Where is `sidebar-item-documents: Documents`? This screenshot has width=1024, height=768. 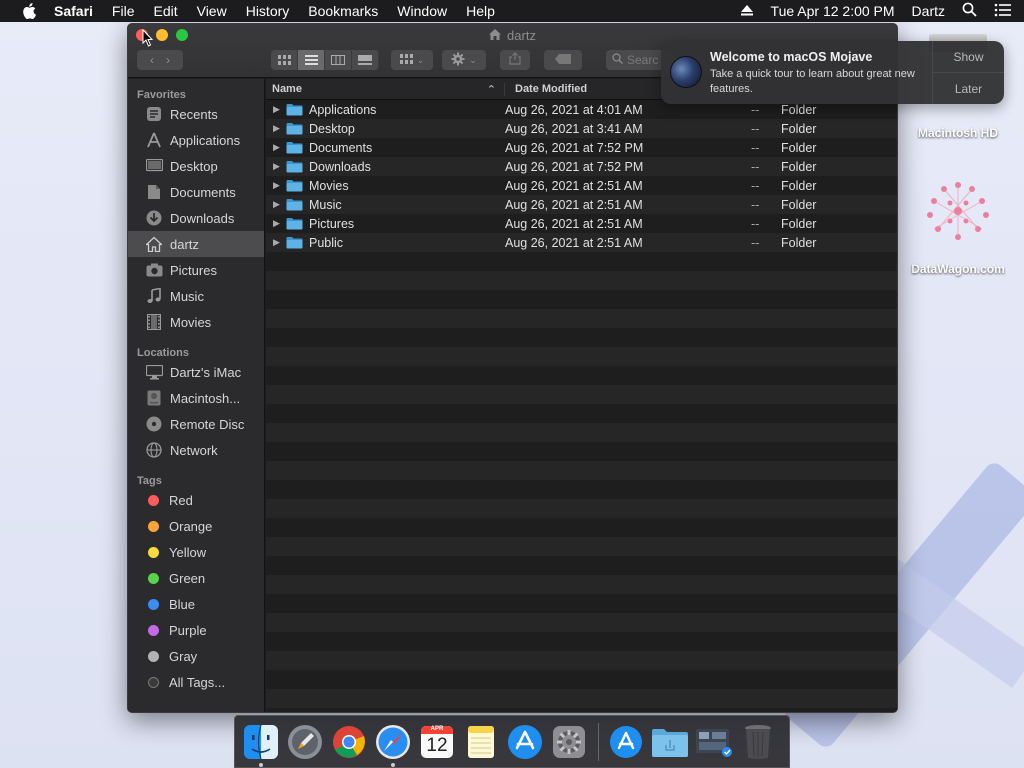 sidebar-item-documents: Documents is located at coordinates (196, 192).